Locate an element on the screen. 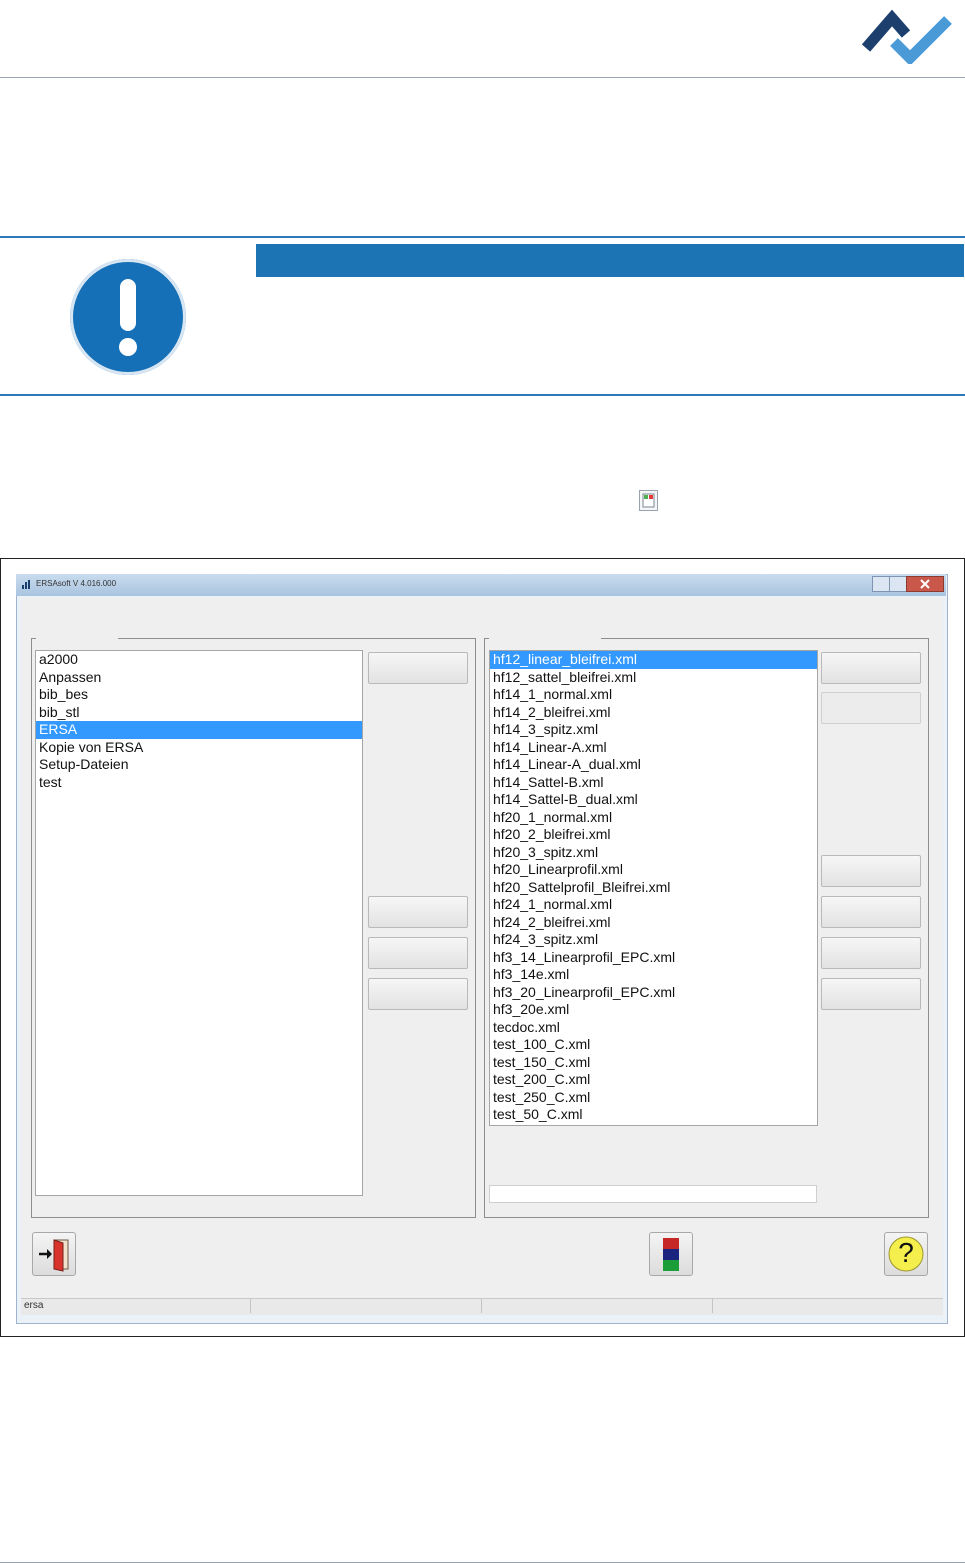 This screenshot has height=1563, width=965. list-item: hf14_Sattel-B.xml is located at coordinates (653, 783).